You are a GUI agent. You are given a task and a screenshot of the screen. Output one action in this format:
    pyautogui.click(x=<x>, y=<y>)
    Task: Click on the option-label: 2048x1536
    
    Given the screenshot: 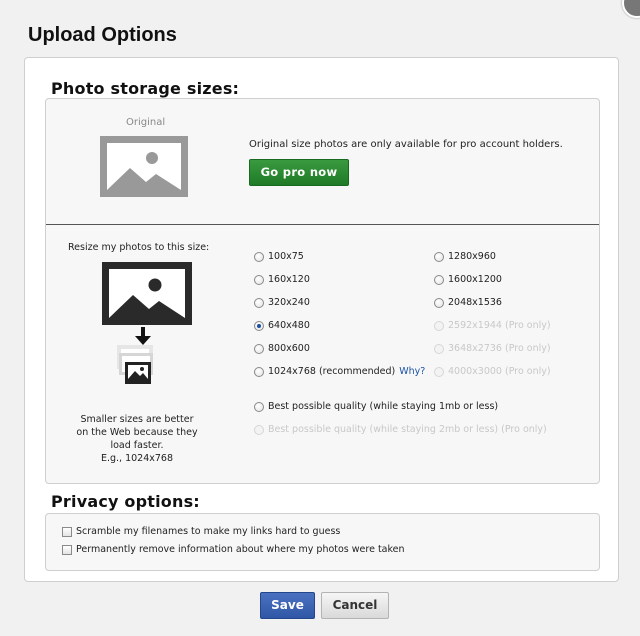 What is the action you would take?
    pyautogui.click(x=475, y=302)
    